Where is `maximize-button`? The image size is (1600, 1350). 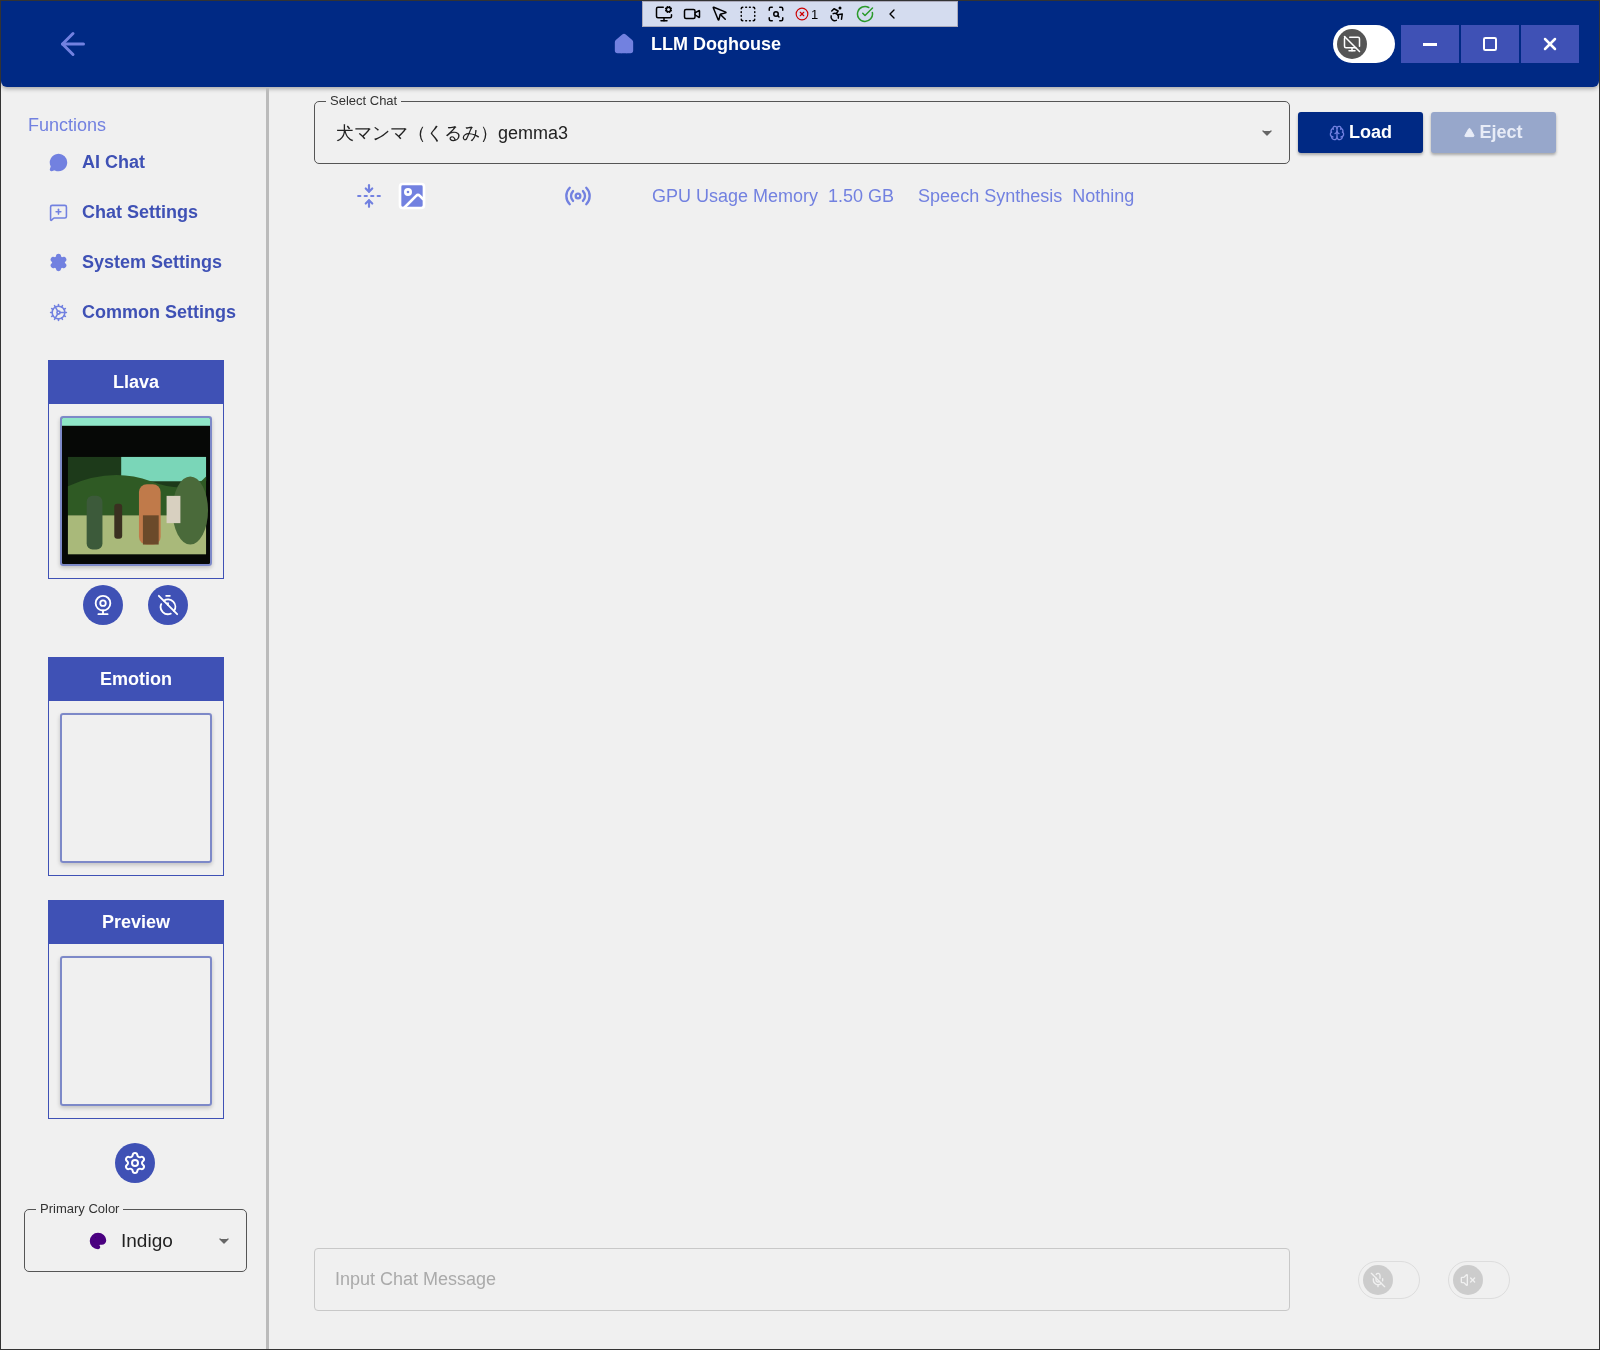
maximize-button is located at coordinates (1490, 44).